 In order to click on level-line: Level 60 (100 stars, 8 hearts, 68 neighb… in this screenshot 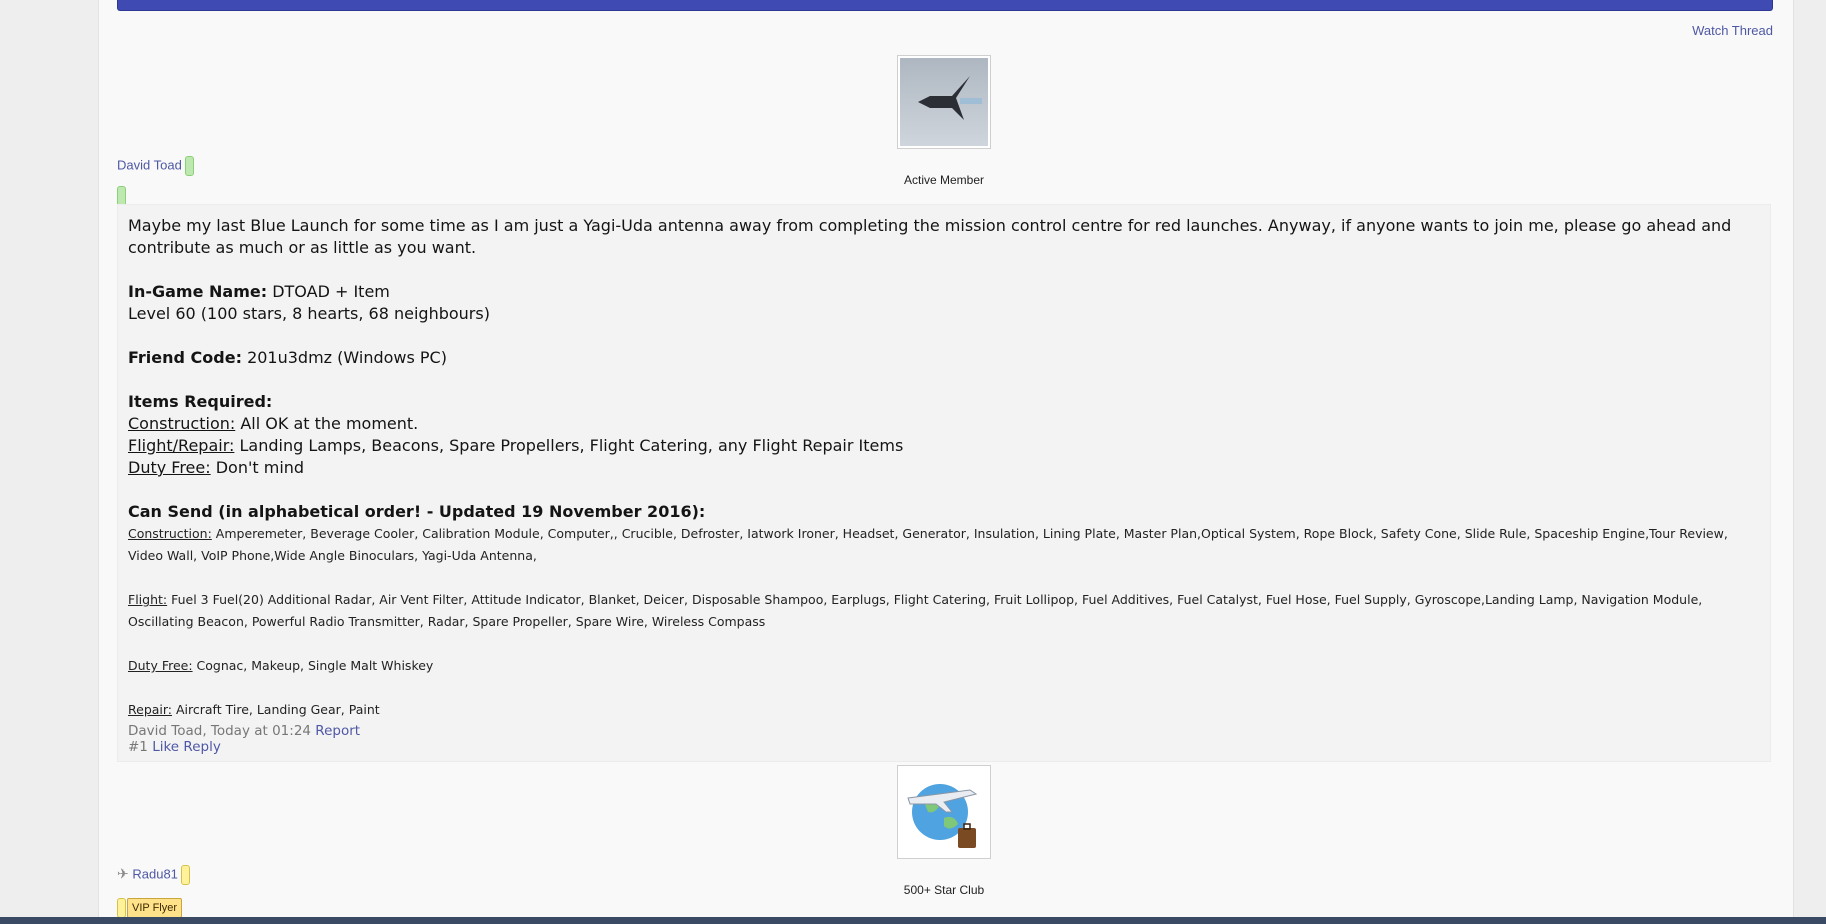, I will do `click(309, 313)`.